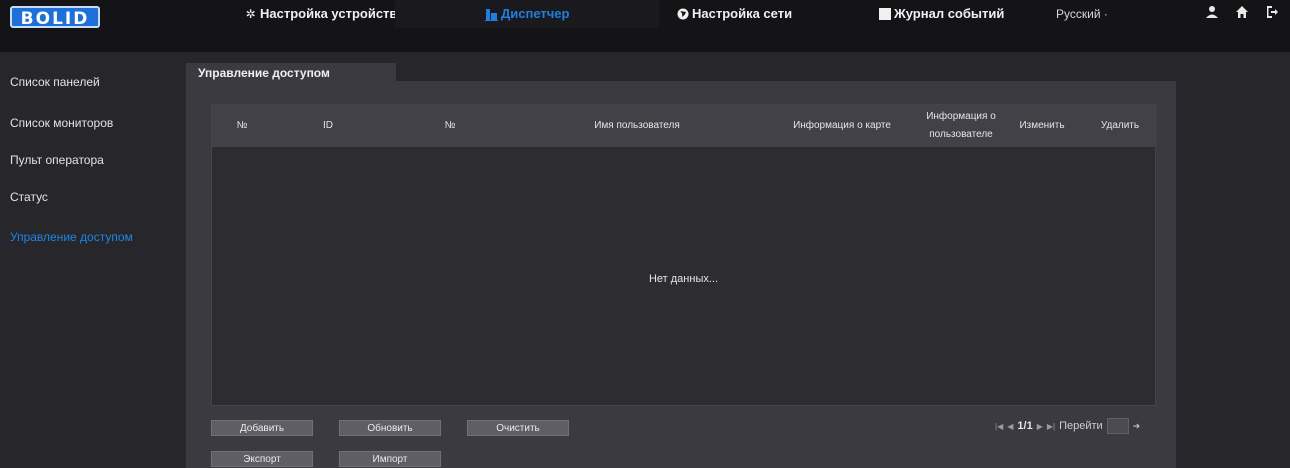  I want to click on nav-network-settings: Настройка сети, so click(734, 14).